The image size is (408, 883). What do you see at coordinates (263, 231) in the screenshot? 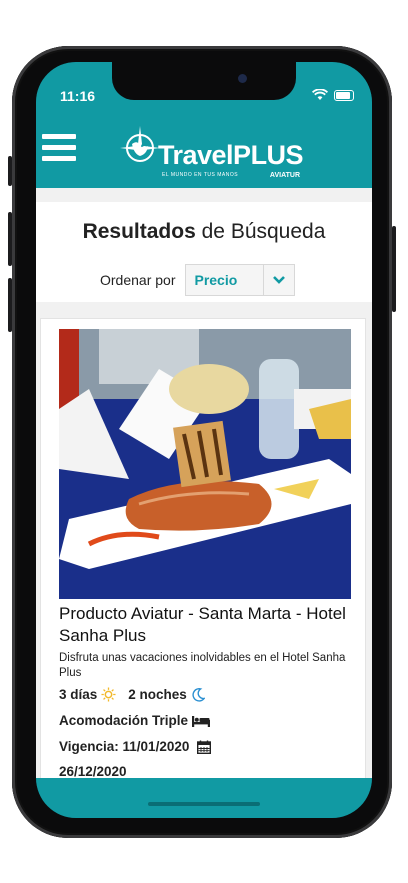
I see `title-rest: de Búsqueda` at bounding box center [263, 231].